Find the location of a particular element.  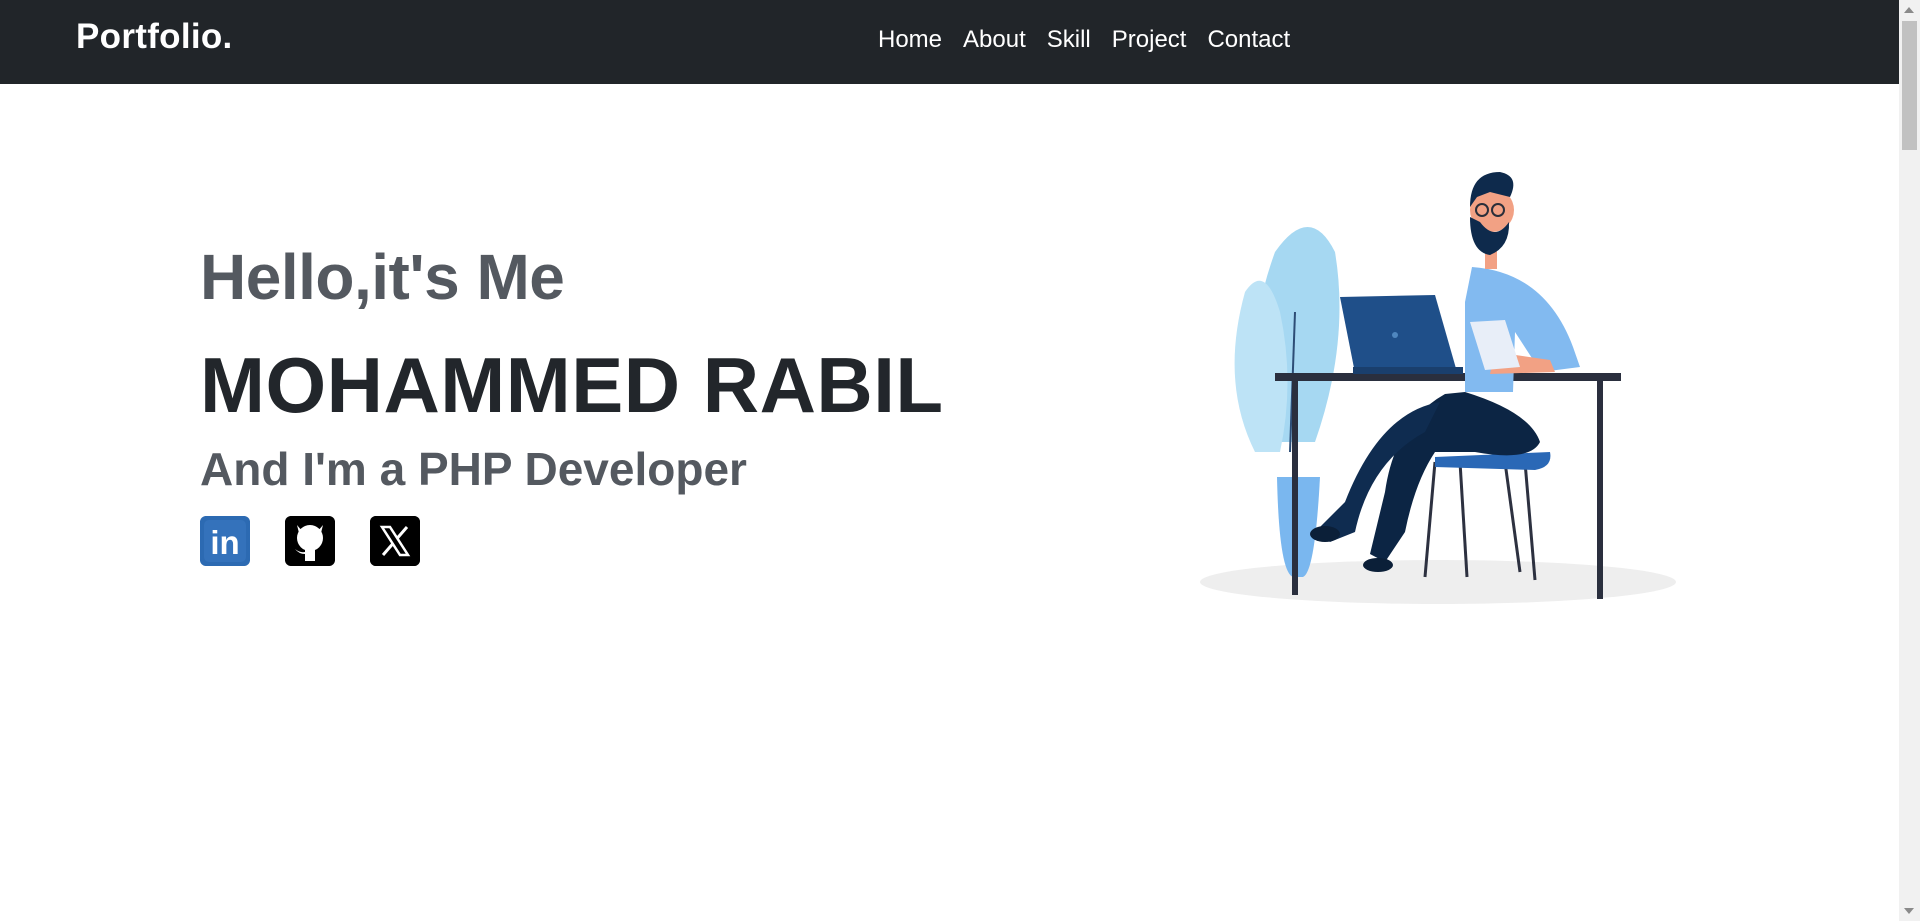

scroll-up-icon is located at coordinates (1909, 10).